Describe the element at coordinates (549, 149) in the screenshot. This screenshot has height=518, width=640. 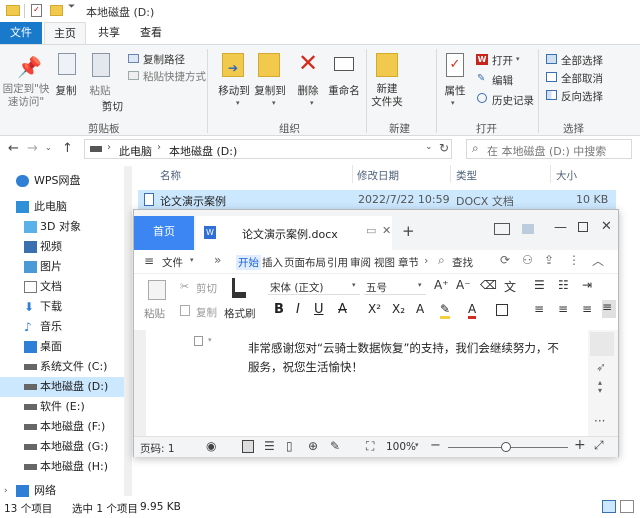
I see `search-input: ⌕ 在 本地磁盘 (D:) 中搜索` at that location.